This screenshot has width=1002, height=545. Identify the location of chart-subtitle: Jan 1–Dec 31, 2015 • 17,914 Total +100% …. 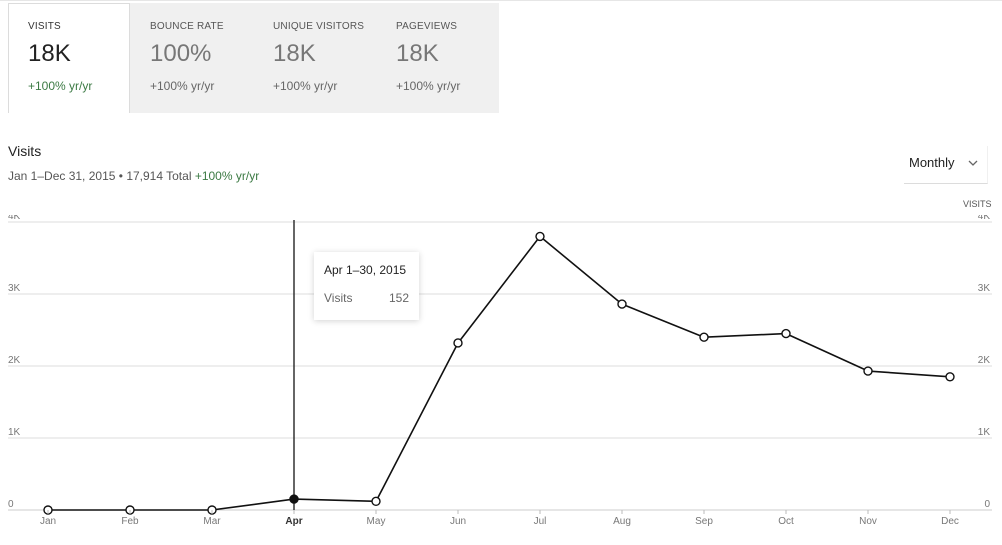
(133, 176).